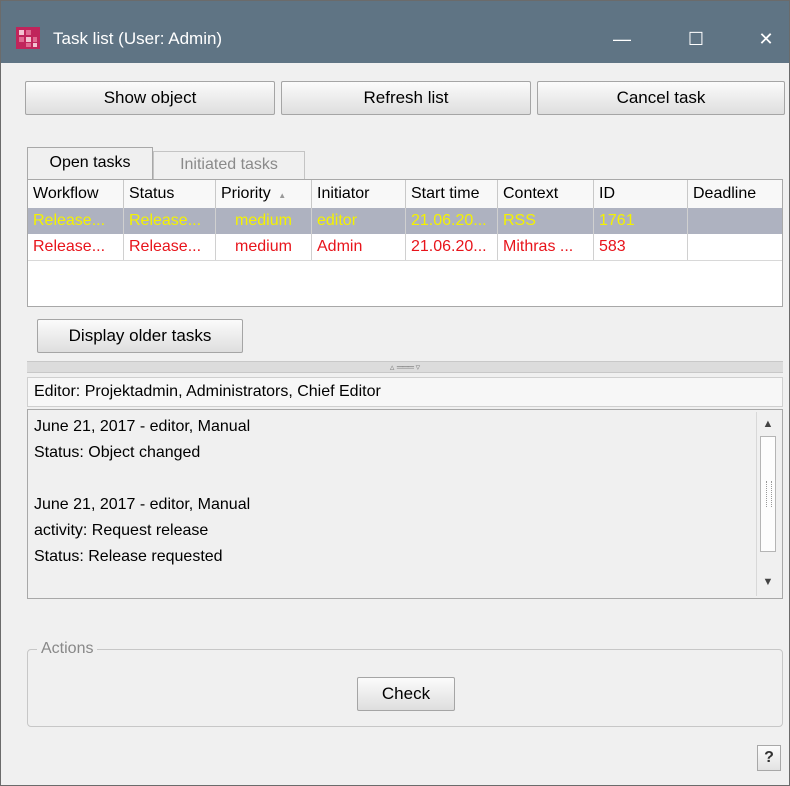 This screenshot has height=786, width=790. What do you see at coordinates (359, 247) in the screenshot?
I see `cell-initiator: Admin` at bounding box center [359, 247].